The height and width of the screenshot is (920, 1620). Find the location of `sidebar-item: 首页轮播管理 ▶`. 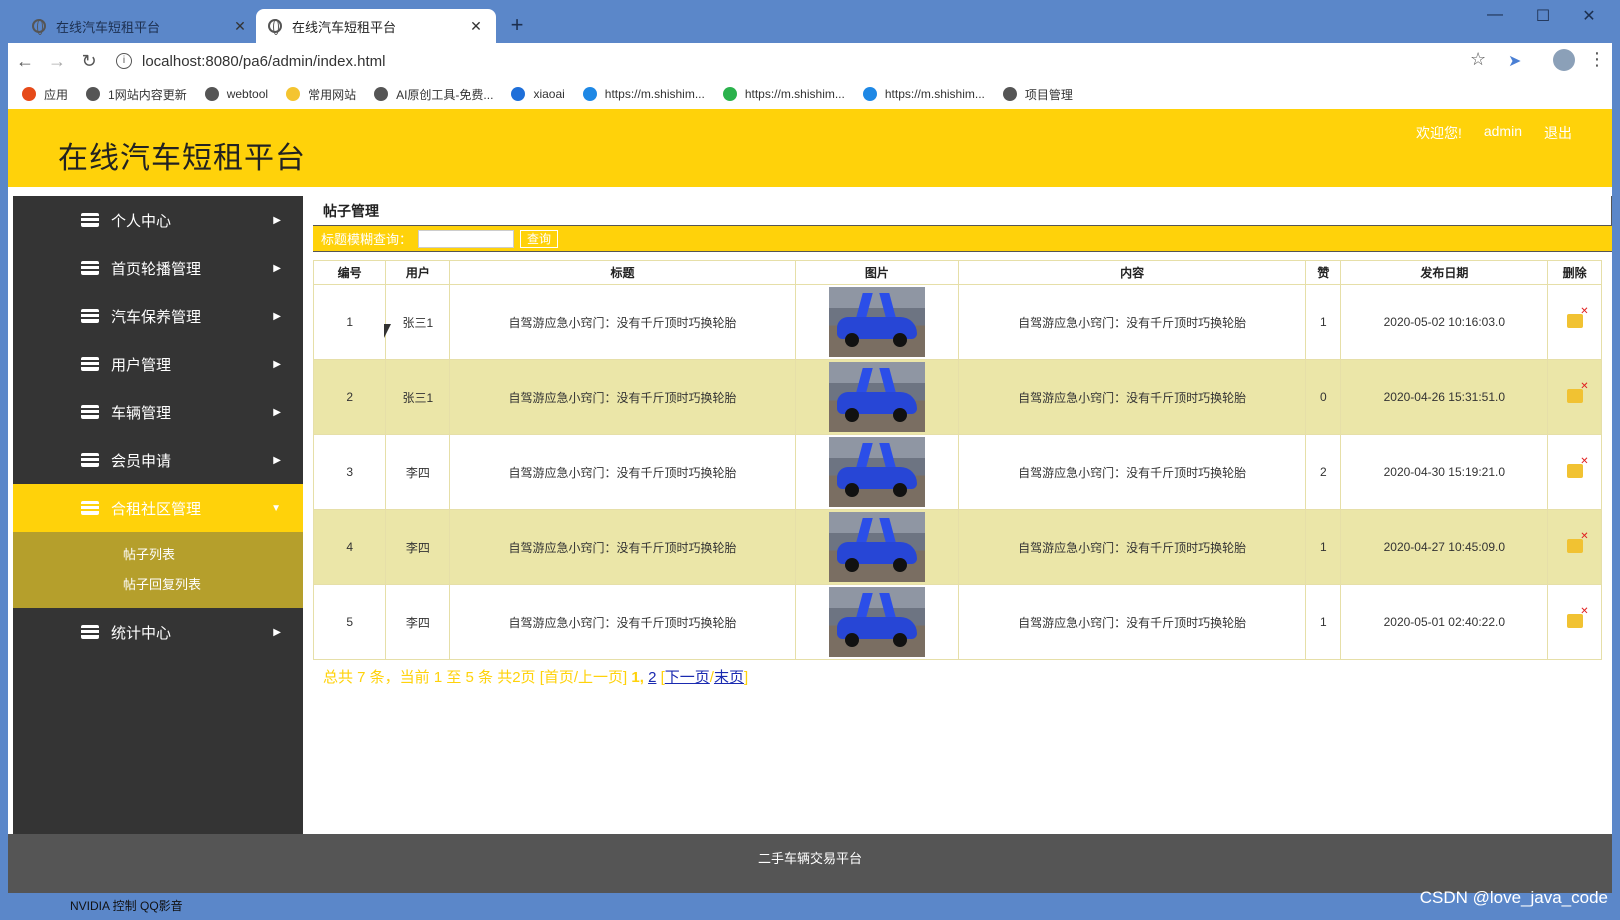

sidebar-item: 首页轮播管理 ▶ is located at coordinates (158, 268).